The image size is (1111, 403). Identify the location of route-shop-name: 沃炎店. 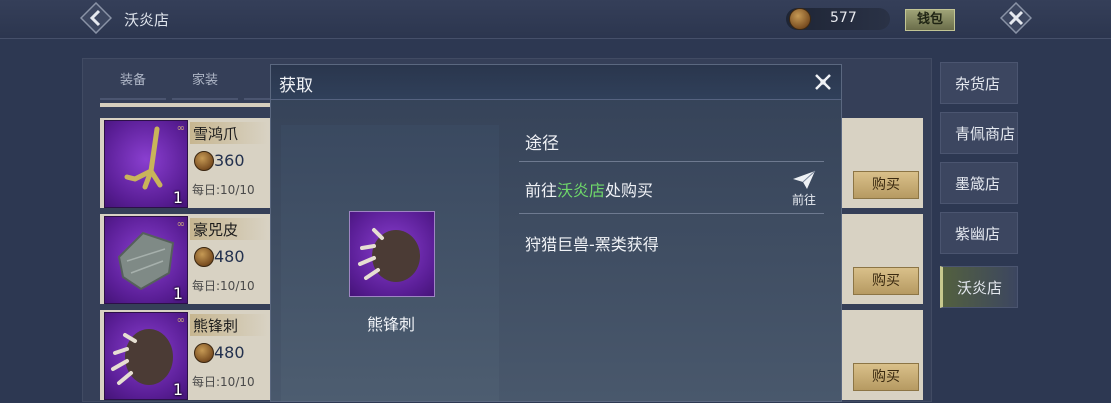
(581, 190).